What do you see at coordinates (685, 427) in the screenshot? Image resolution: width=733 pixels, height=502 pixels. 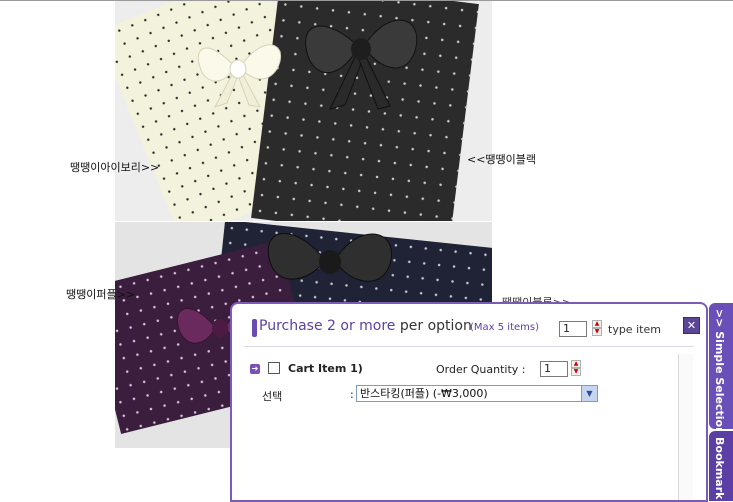 I see `panel-scrollbar` at bounding box center [685, 427].